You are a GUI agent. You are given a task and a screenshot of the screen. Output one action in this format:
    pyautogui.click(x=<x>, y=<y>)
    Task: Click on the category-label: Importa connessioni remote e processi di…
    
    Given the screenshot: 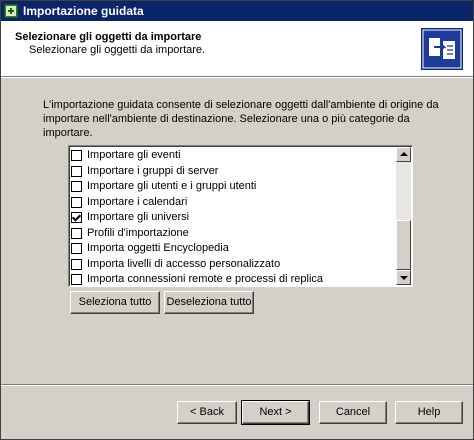 What is the action you would take?
    pyautogui.click(x=205, y=279)
    